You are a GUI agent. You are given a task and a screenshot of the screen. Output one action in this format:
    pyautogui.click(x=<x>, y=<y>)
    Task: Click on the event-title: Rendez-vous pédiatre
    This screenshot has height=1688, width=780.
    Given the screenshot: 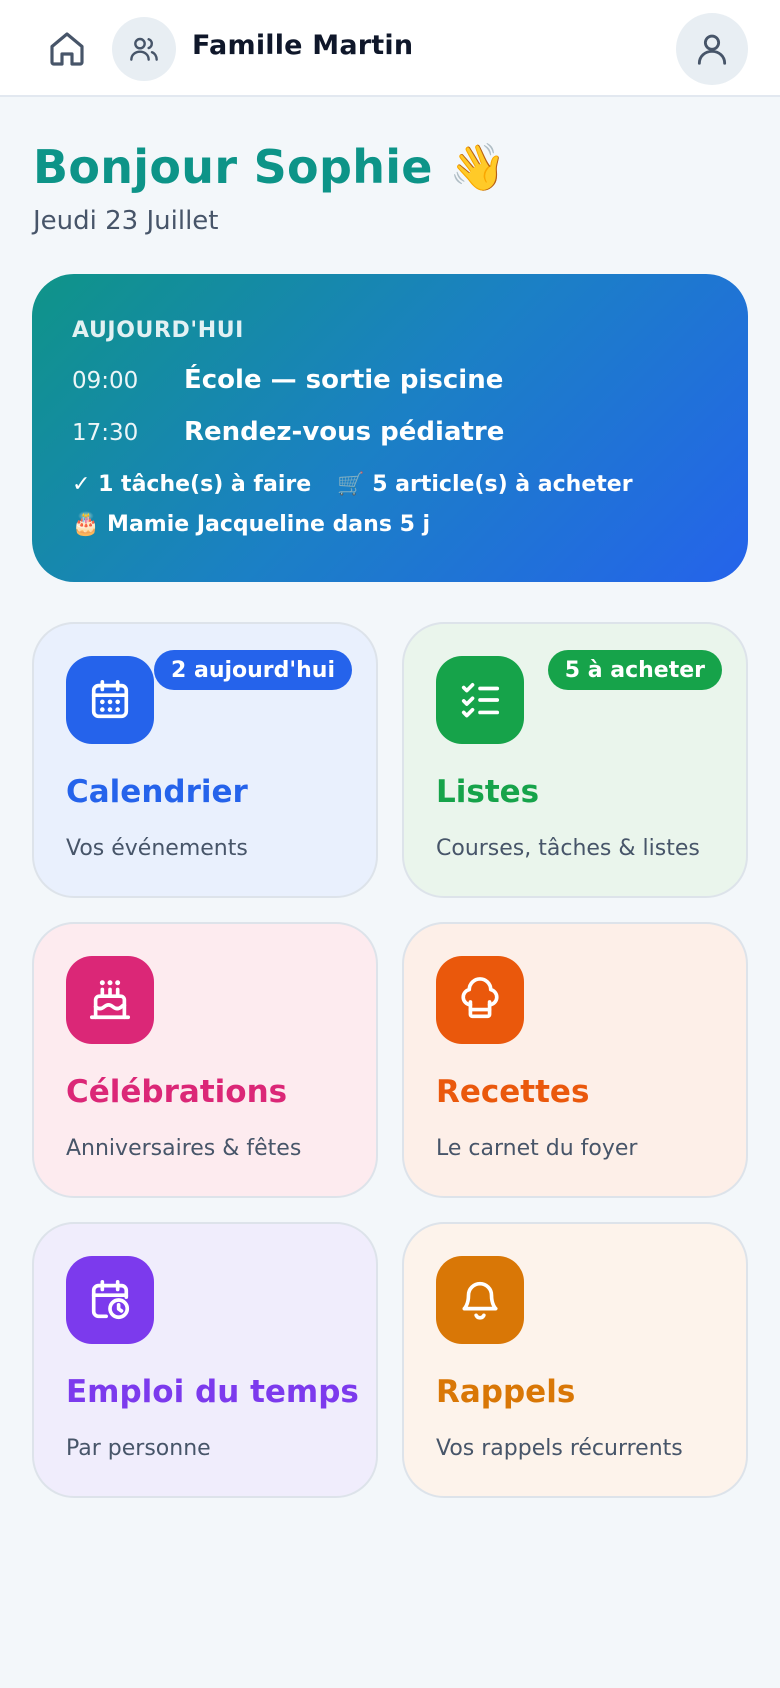 What is the action you would take?
    pyautogui.click(x=344, y=432)
    